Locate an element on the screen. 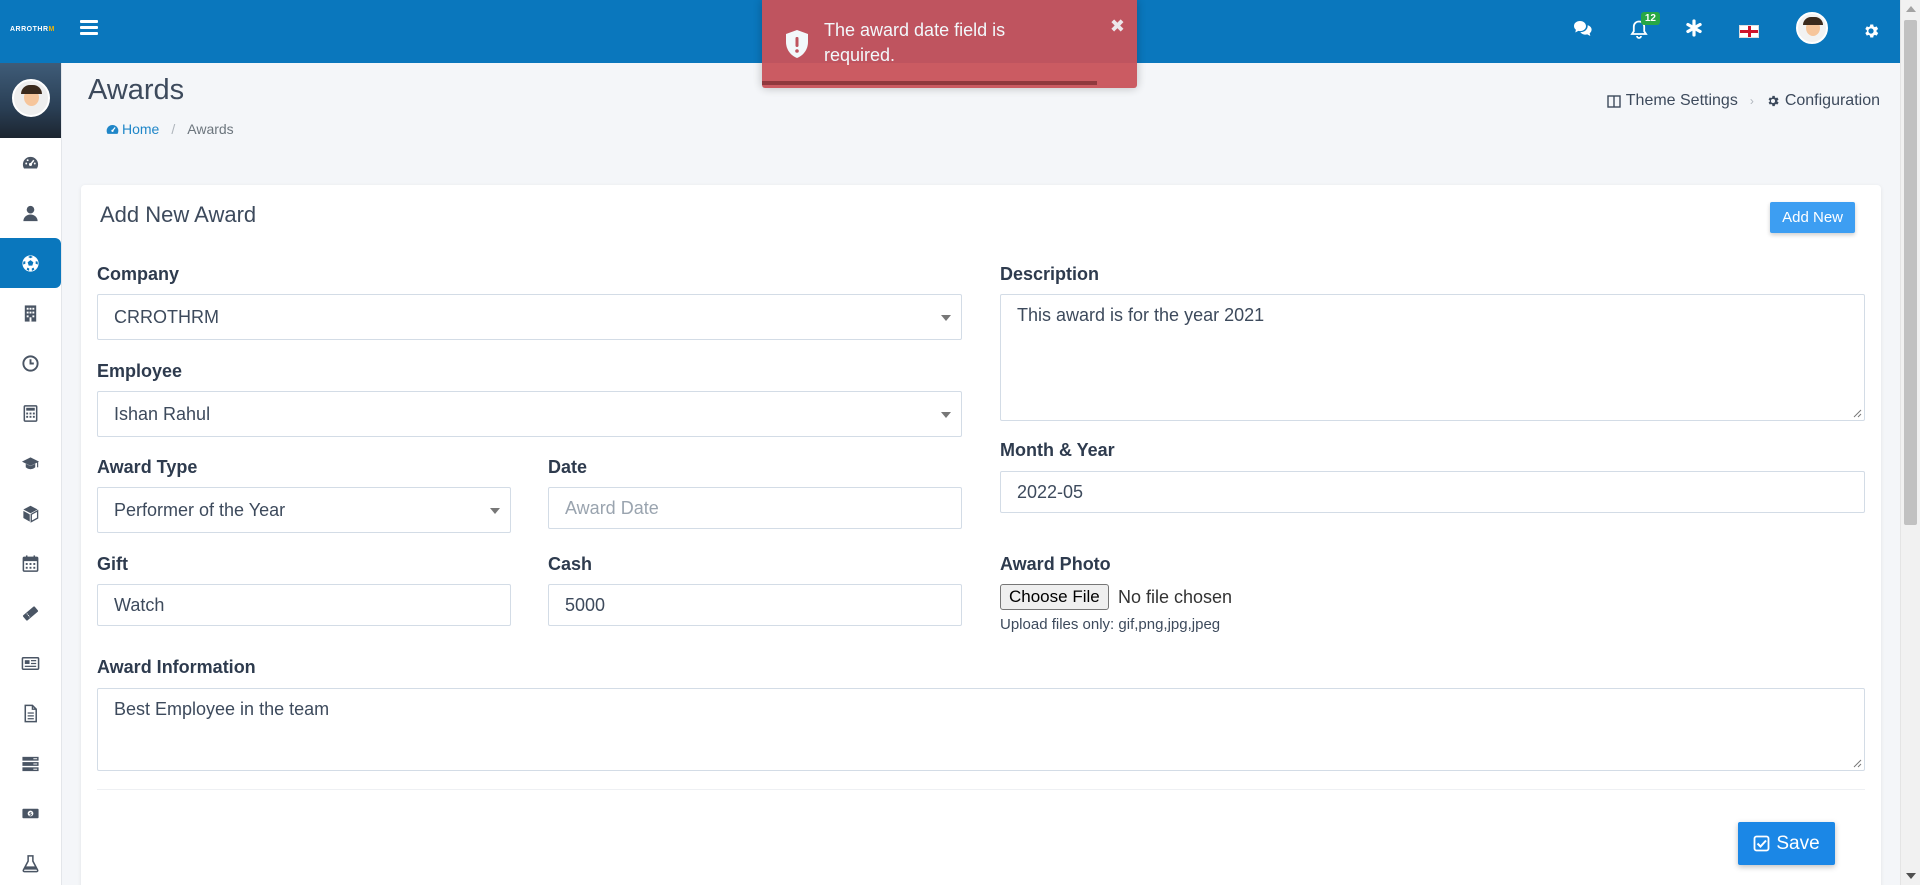  employee-label: Employee is located at coordinates (140, 371).